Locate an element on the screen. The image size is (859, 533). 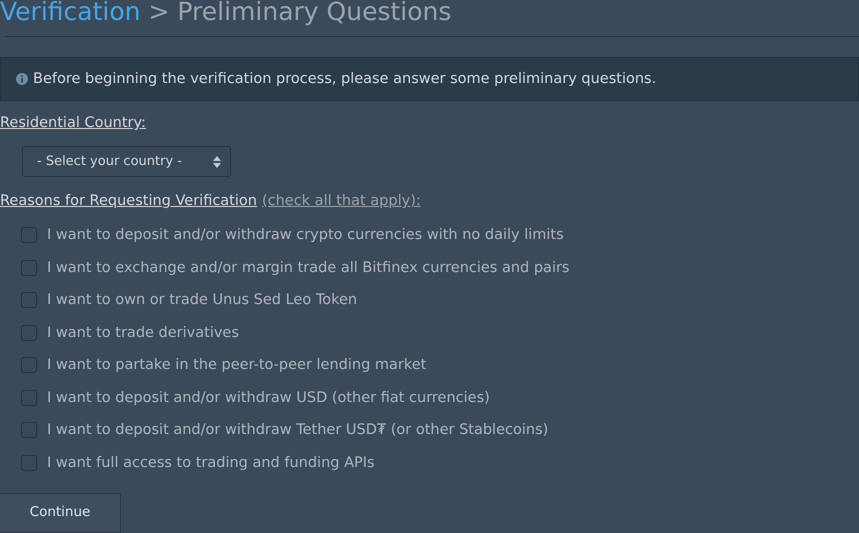
checkbox-label: I want to deposit and/or withdraw USD (other fiat currencies) is located at coordinates (268, 398).